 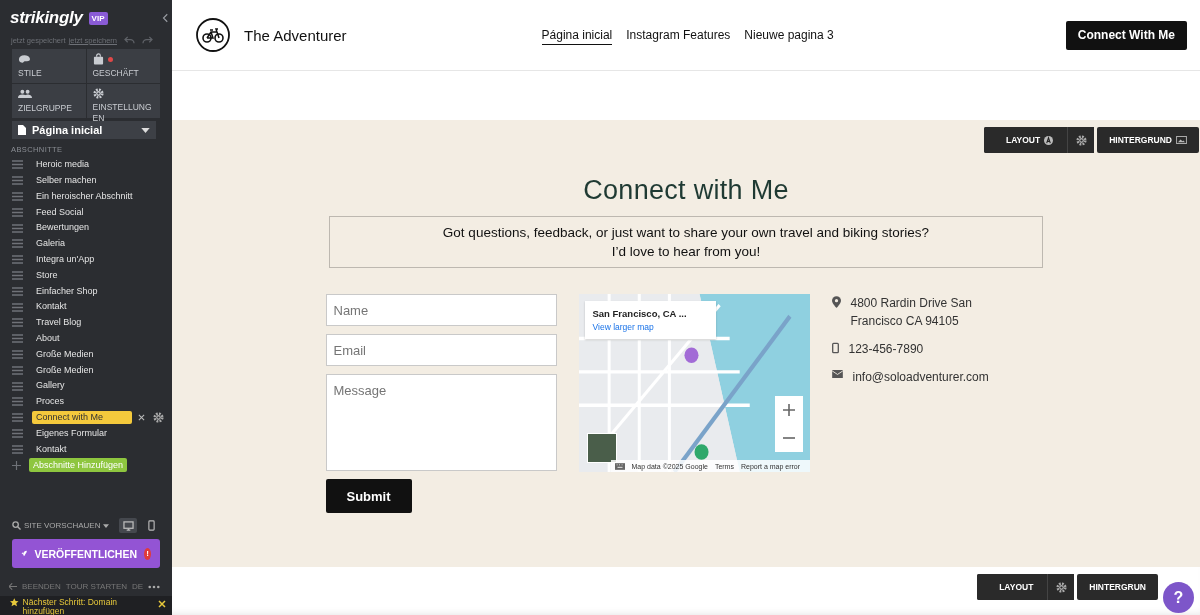 I want to click on section-item: Heroic media, so click(x=63, y=165).